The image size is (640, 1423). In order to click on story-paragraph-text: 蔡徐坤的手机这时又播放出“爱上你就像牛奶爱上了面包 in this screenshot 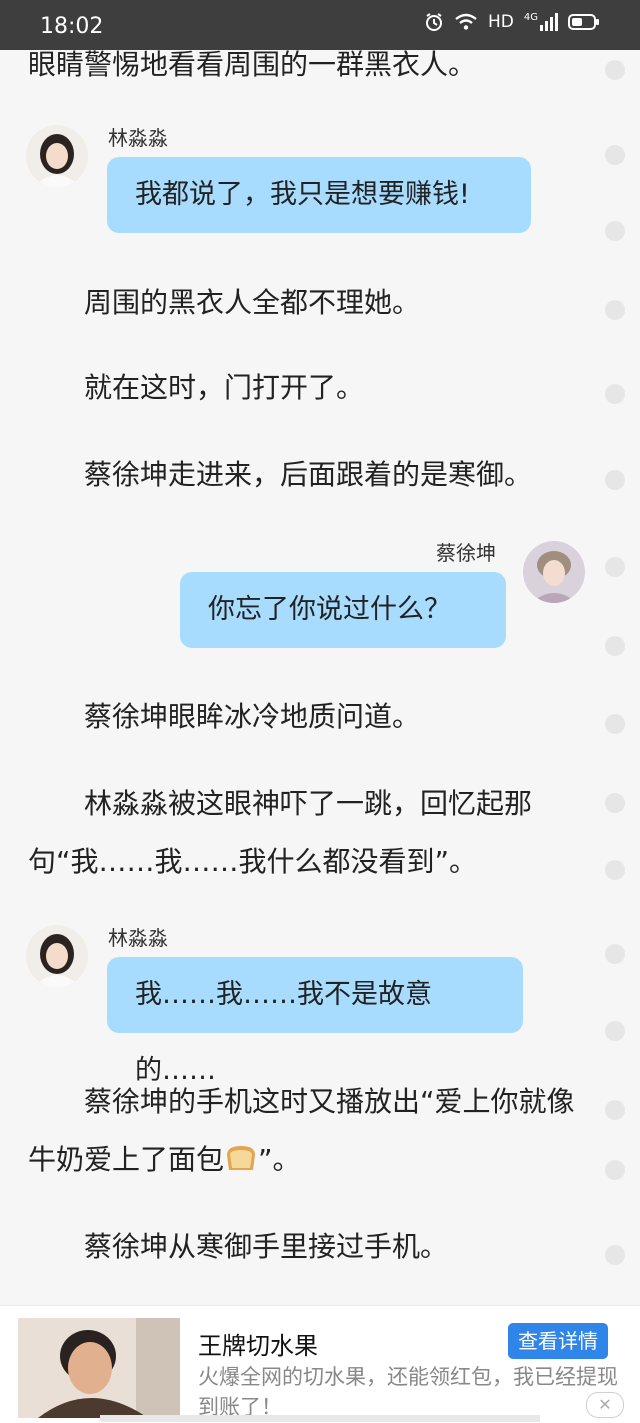, I will do `click(301, 1130)`.